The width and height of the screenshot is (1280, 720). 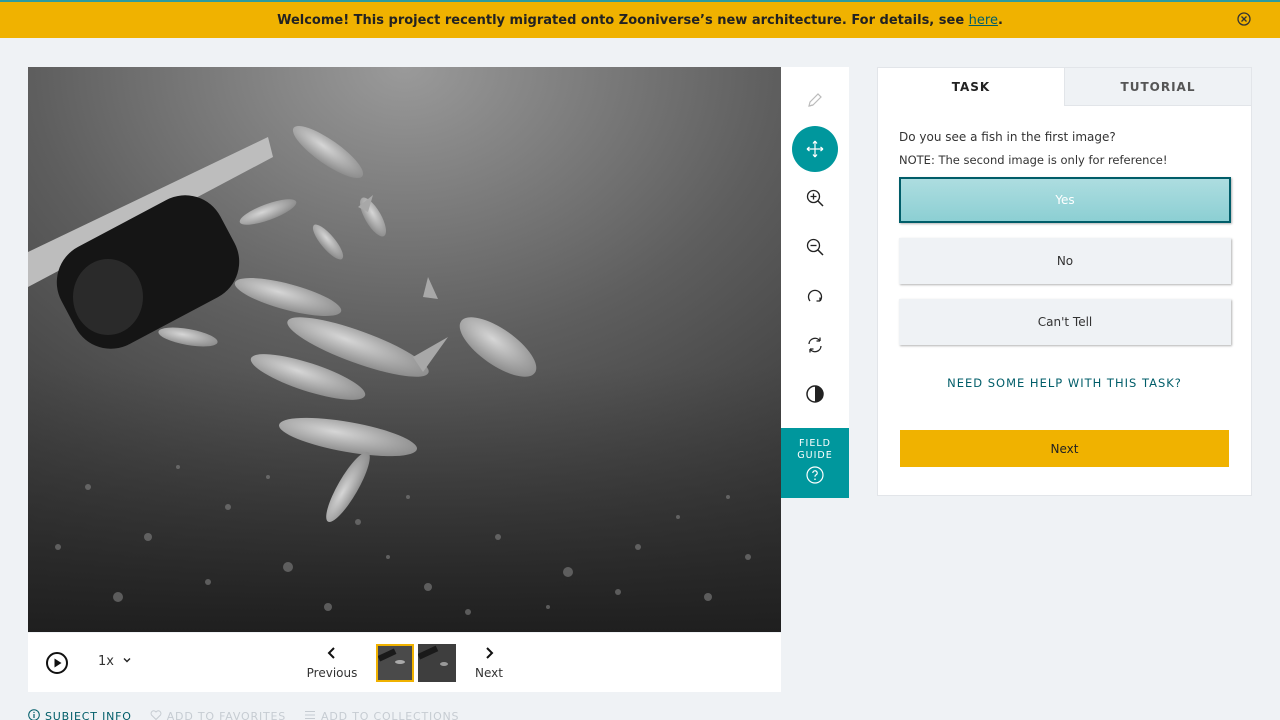 I want to click on subject-info-button: SUBJECT INFO, so click(x=80, y=714).